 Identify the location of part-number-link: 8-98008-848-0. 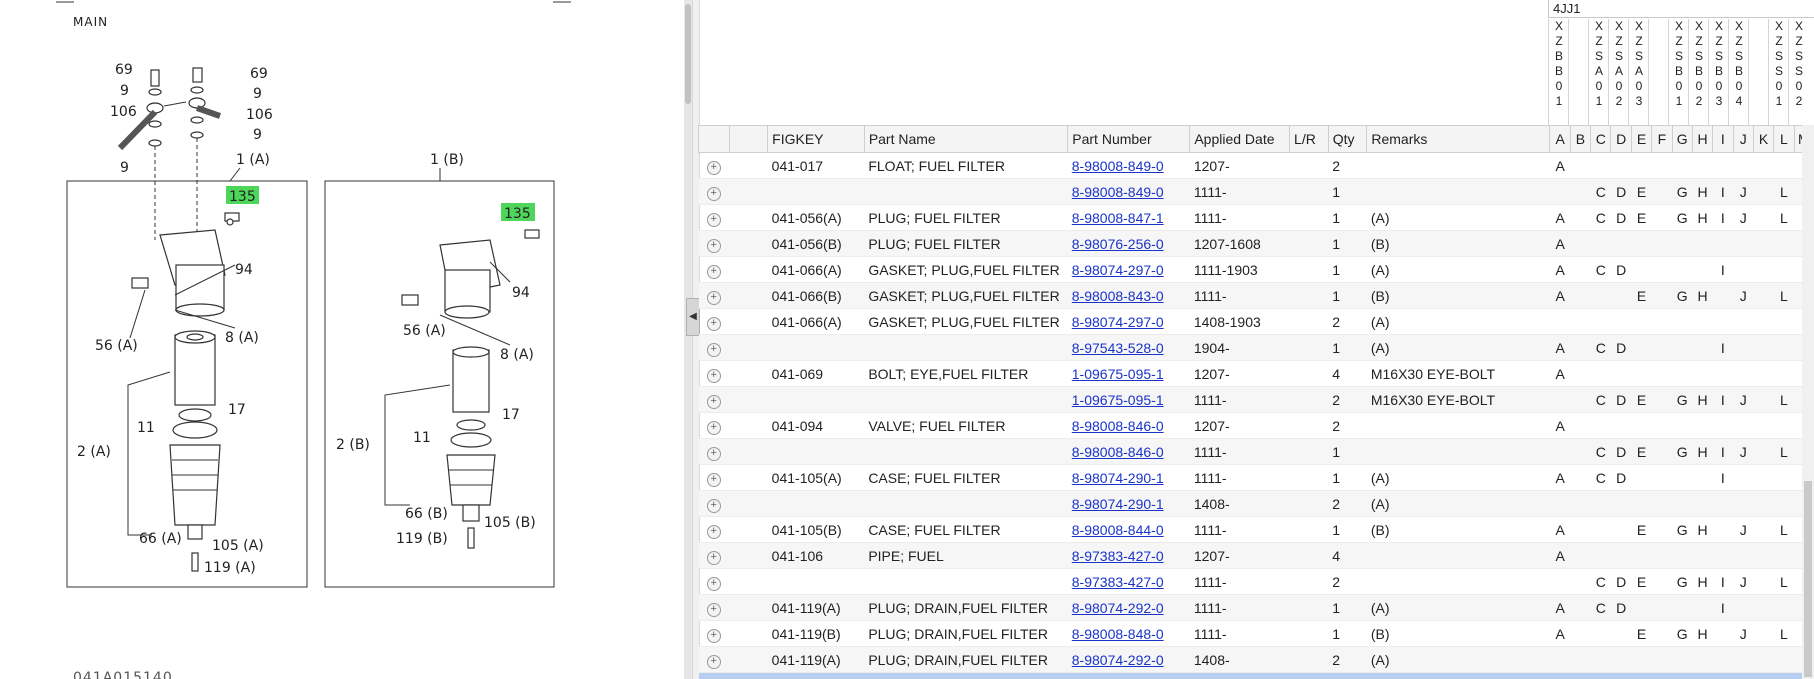
(1118, 634).